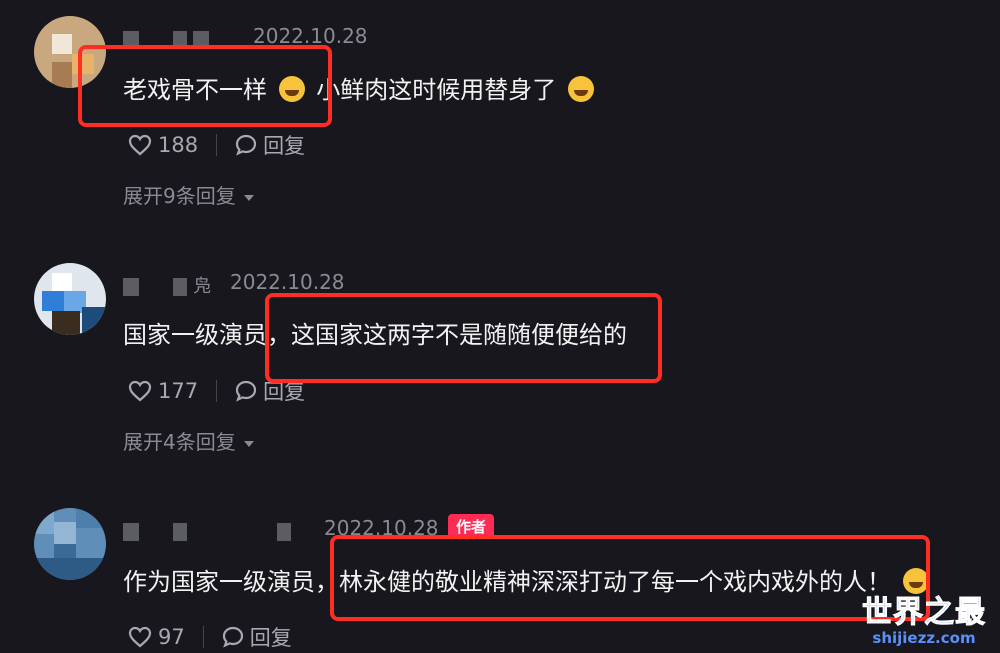  What do you see at coordinates (210, 530) in the screenshot?
I see `username-redacted` at bounding box center [210, 530].